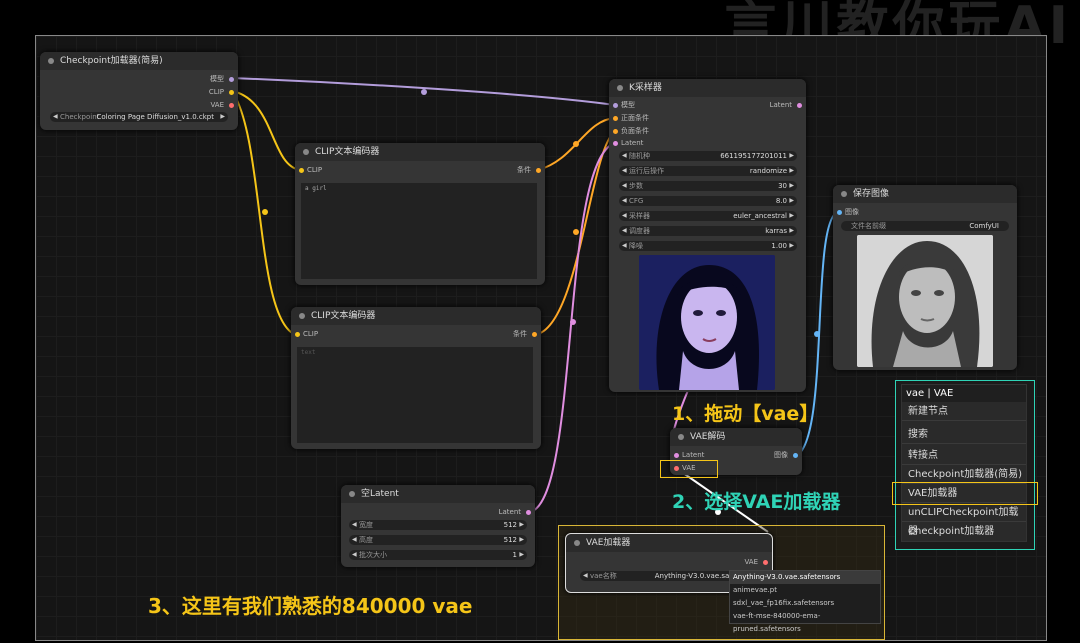 The width and height of the screenshot is (1080, 643). I want to click on output-model-port, so click(231, 79).